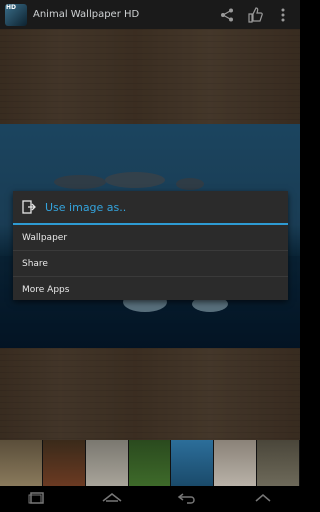 This screenshot has height=512, width=320. I want to click on menu-item-share: Share, so click(150, 264).